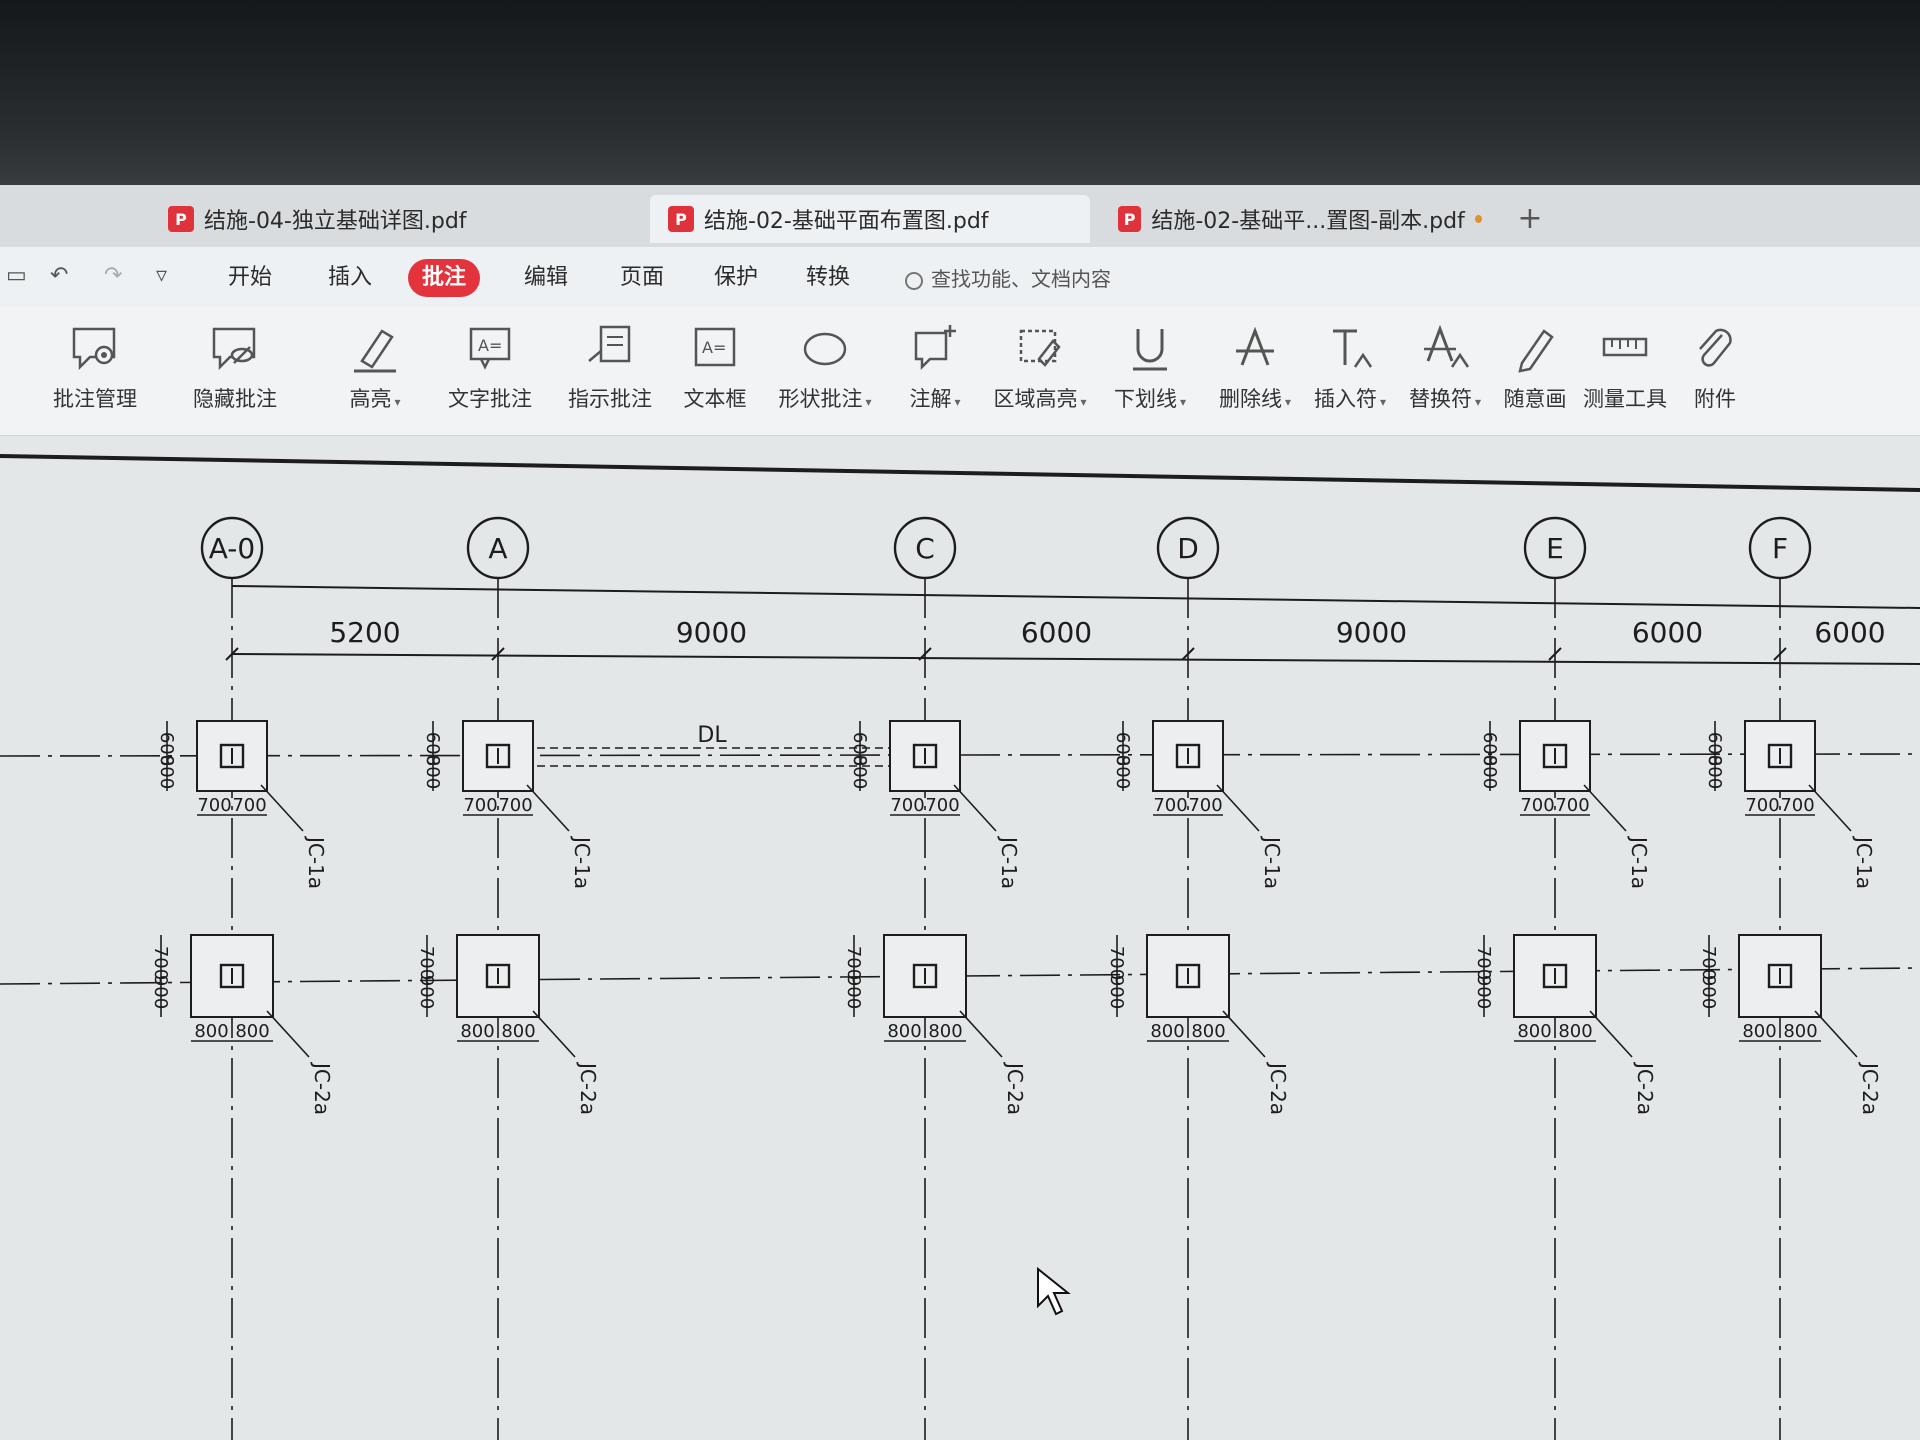  Describe the element at coordinates (610, 372) in the screenshot. I see `tool-callout-comment: 指示批注` at that location.